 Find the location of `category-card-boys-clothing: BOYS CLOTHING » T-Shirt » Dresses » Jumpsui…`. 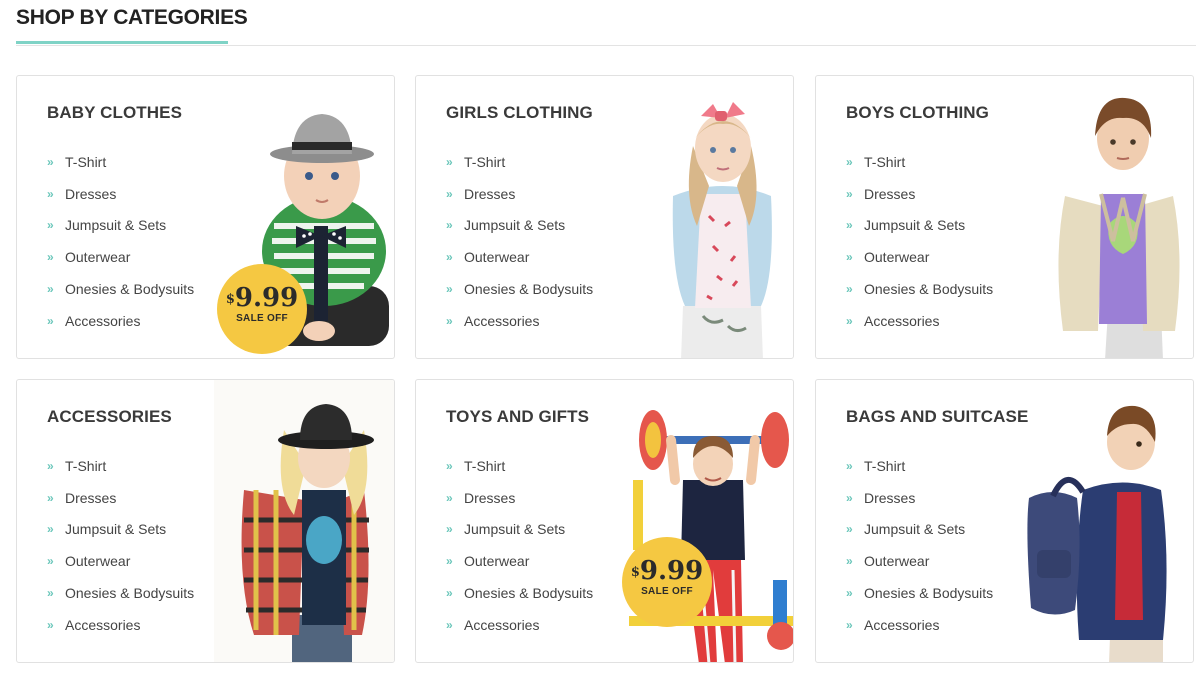

category-card-boys-clothing: BOYS CLOTHING » T-Shirt » Dresses » Jumpsui… is located at coordinates (1004, 217).